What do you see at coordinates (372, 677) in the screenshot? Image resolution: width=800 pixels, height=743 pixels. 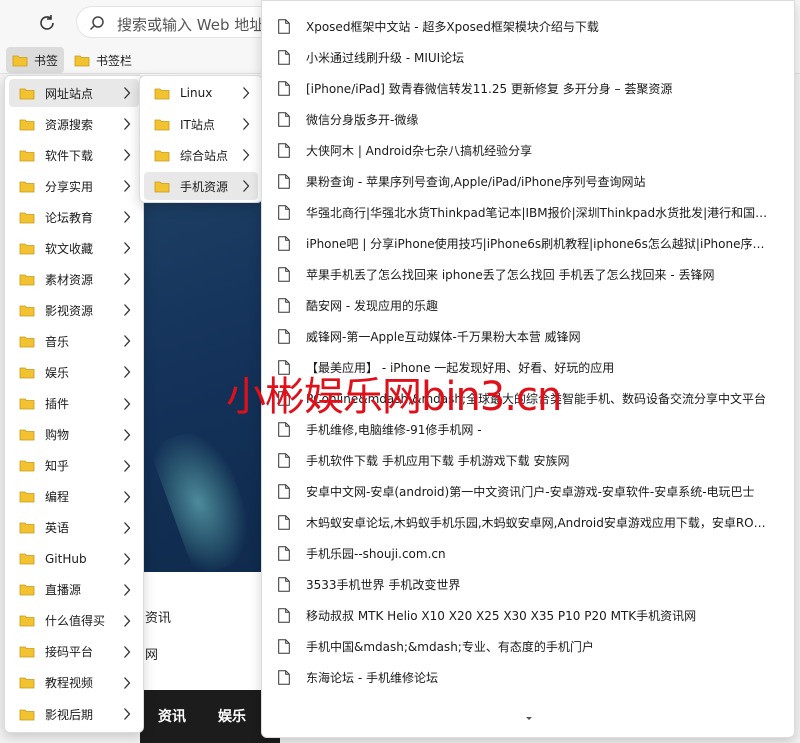 I see `bookmark-link-item-label: 东海论坛 - 手机维修论坛` at bounding box center [372, 677].